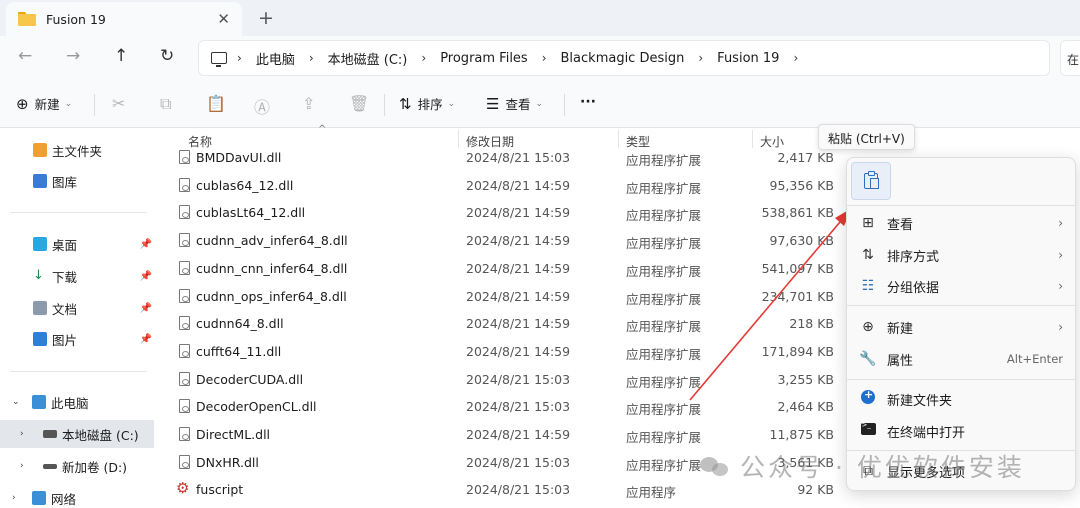 This screenshot has width=1080, height=508. I want to click on sort-icon: ⇅, so click(868, 255).